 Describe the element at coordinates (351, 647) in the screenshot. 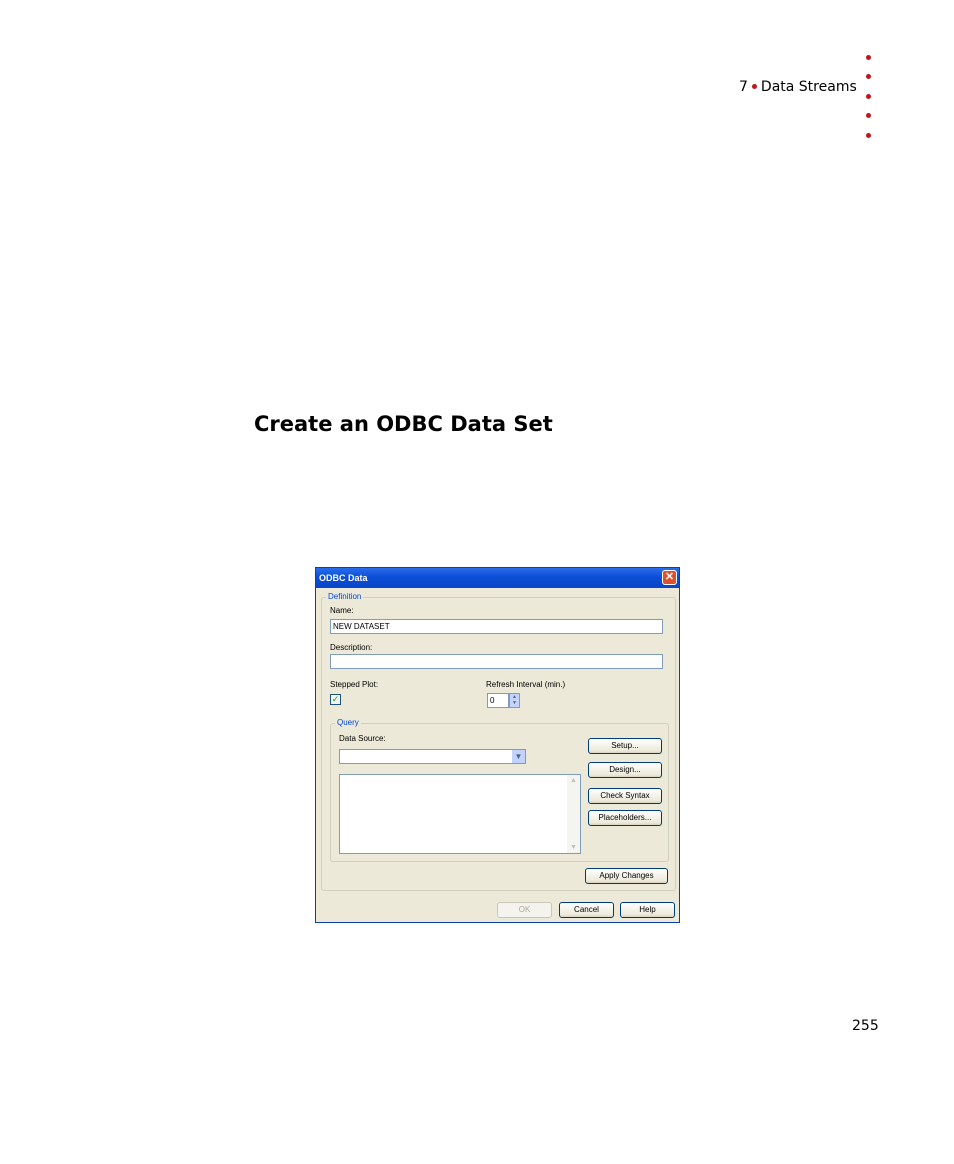

I see `description-label: Description:` at that location.